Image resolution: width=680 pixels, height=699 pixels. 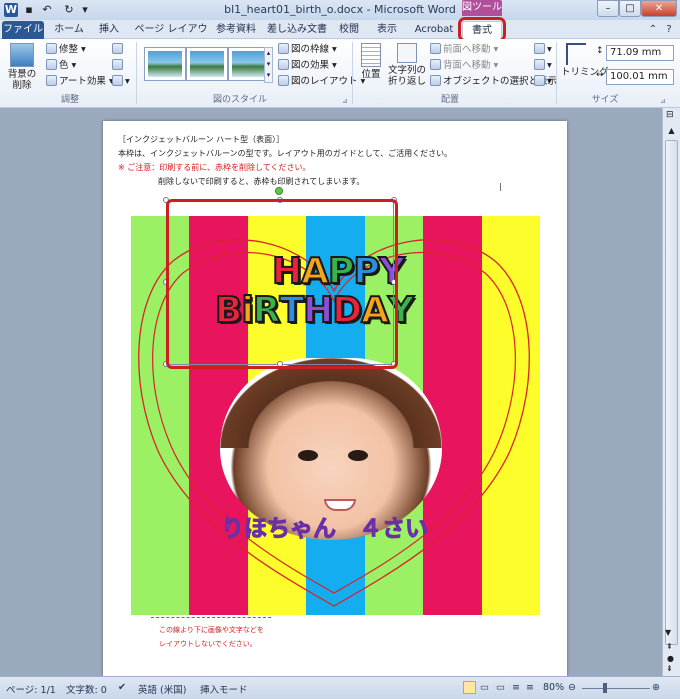 I want to click on tab-mailings: 差し込み文書, so click(x=297, y=30).